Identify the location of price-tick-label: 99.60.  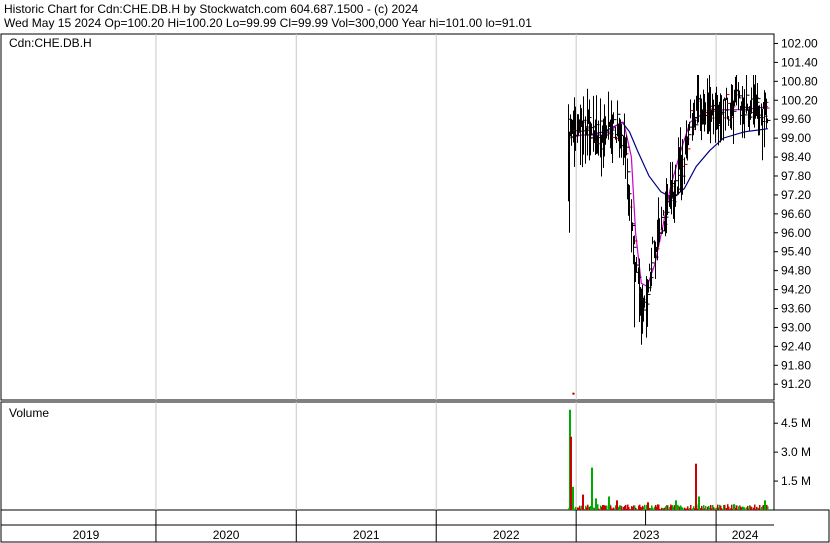
(796, 119).